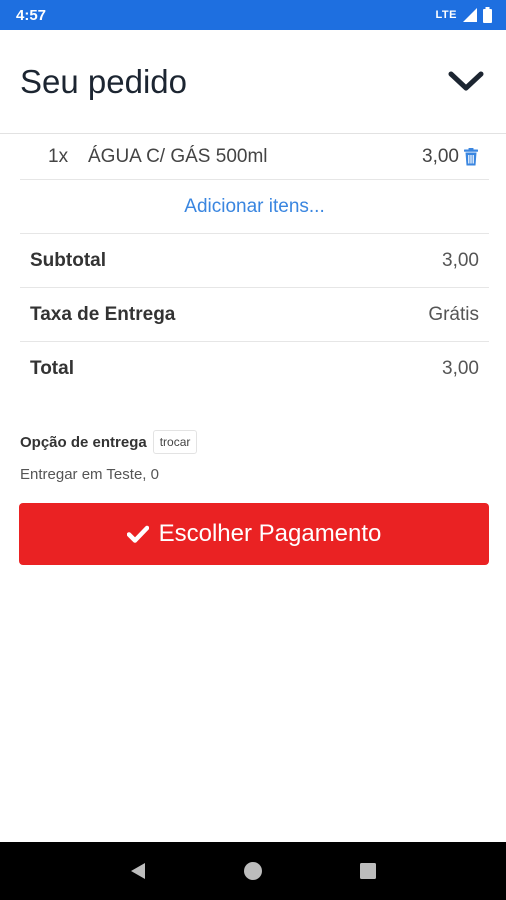 The image size is (506, 900). Describe the element at coordinates (440, 156) in the screenshot. I see `item-price: 3,00` at that location.